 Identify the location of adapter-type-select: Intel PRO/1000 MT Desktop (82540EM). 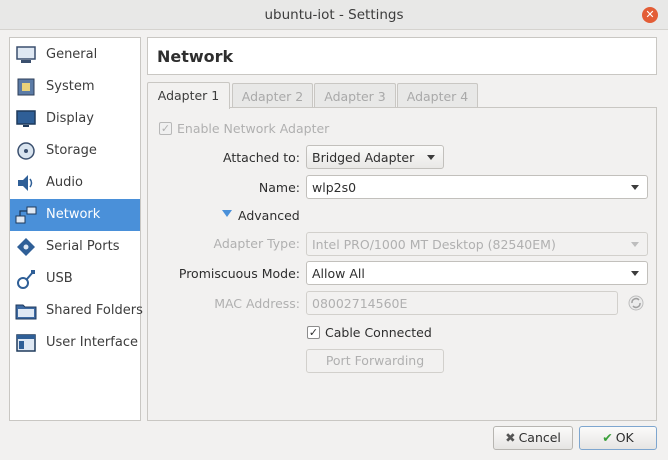
(477, 244).